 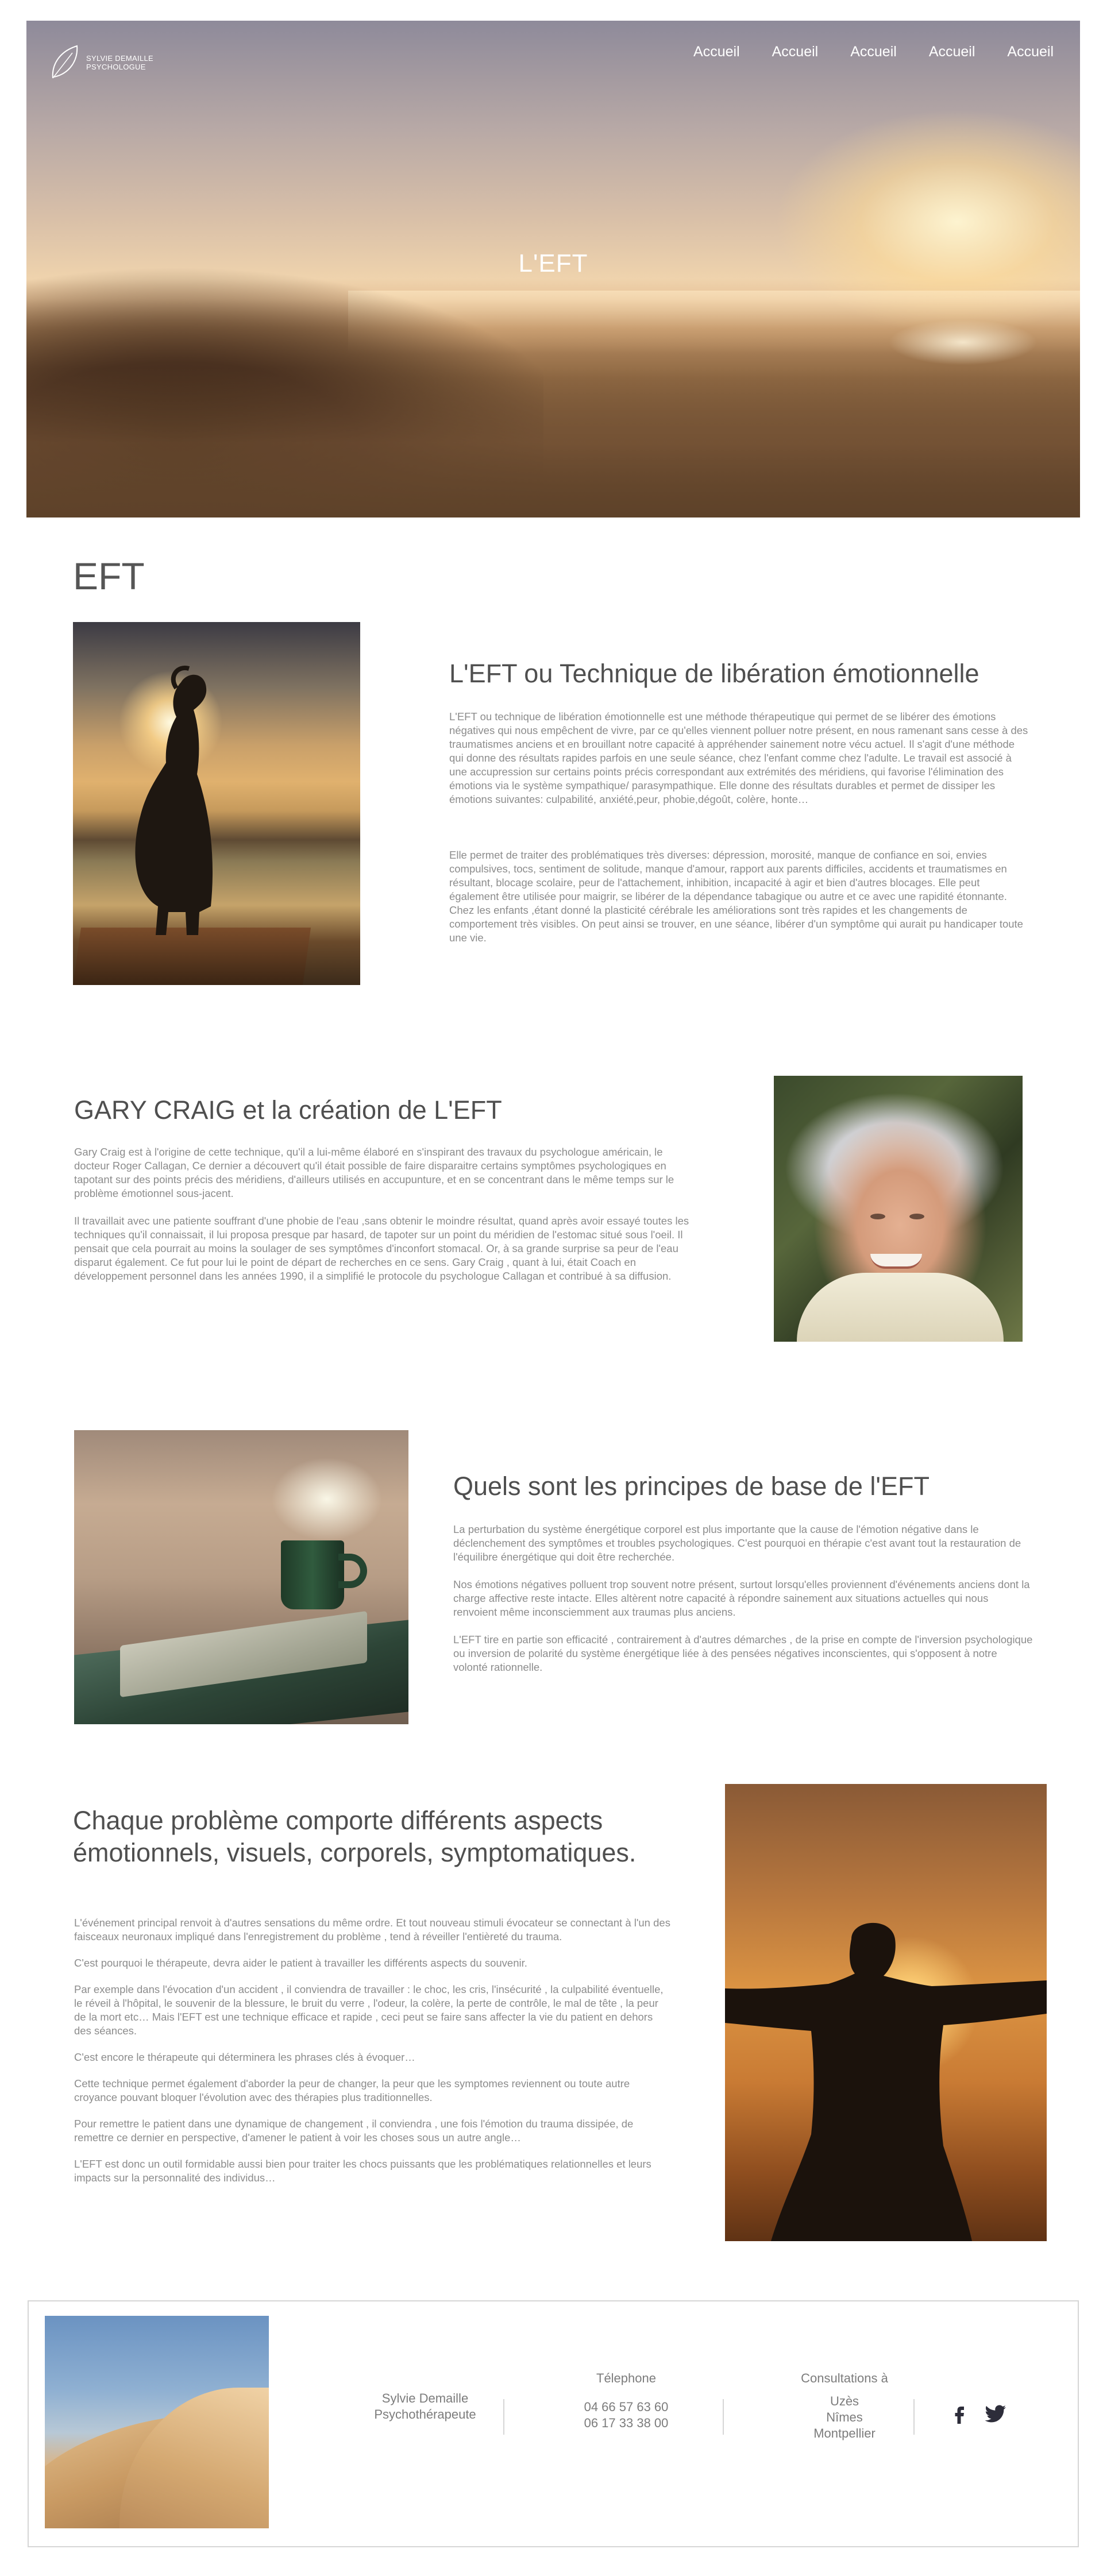 What do you see at coordinates (844, 2401) in the screenshot?
I see `city-uzes: Uzès` at bounding box center [844, 2401].